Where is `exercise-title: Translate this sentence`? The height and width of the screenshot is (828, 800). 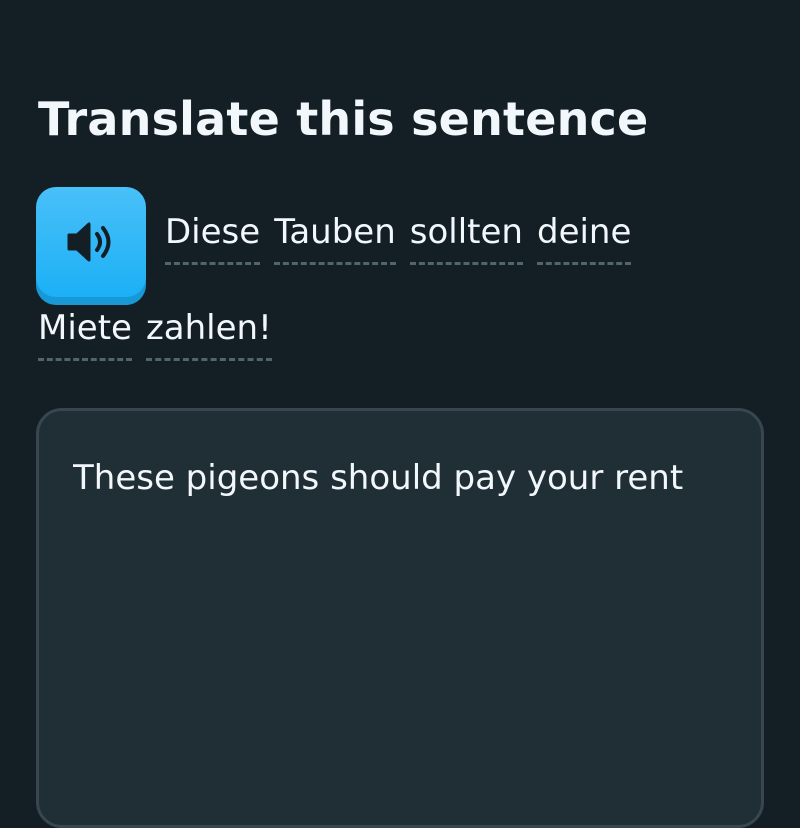
exercise-title: Translate this sentence is located at coordinates (343, 119).